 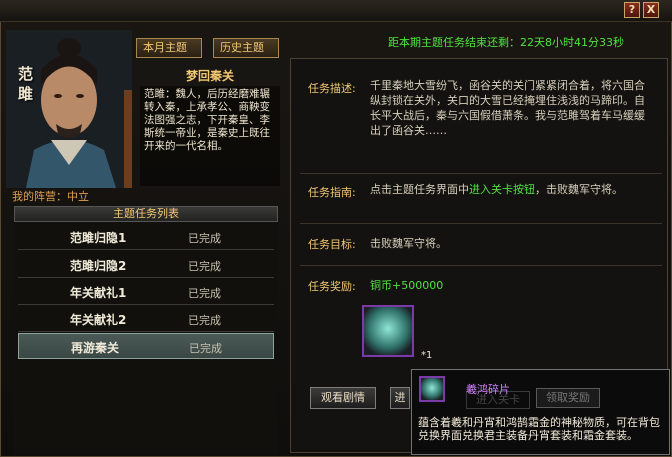 What do you see at coordinates (388, 331) in the screenshot?
I see `reward-item-icon` at bounding box center [388, 331].